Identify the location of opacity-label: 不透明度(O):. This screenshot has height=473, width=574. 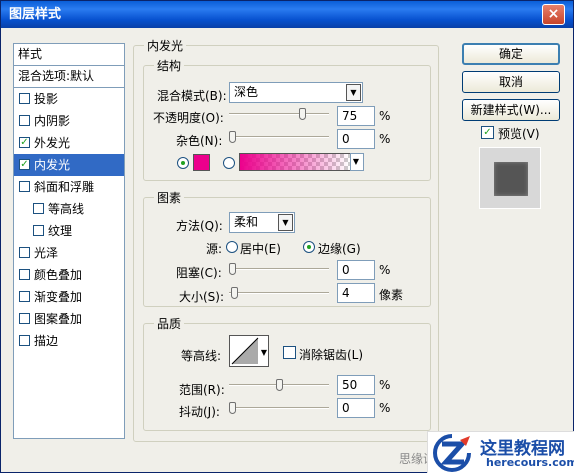
(188, 118).